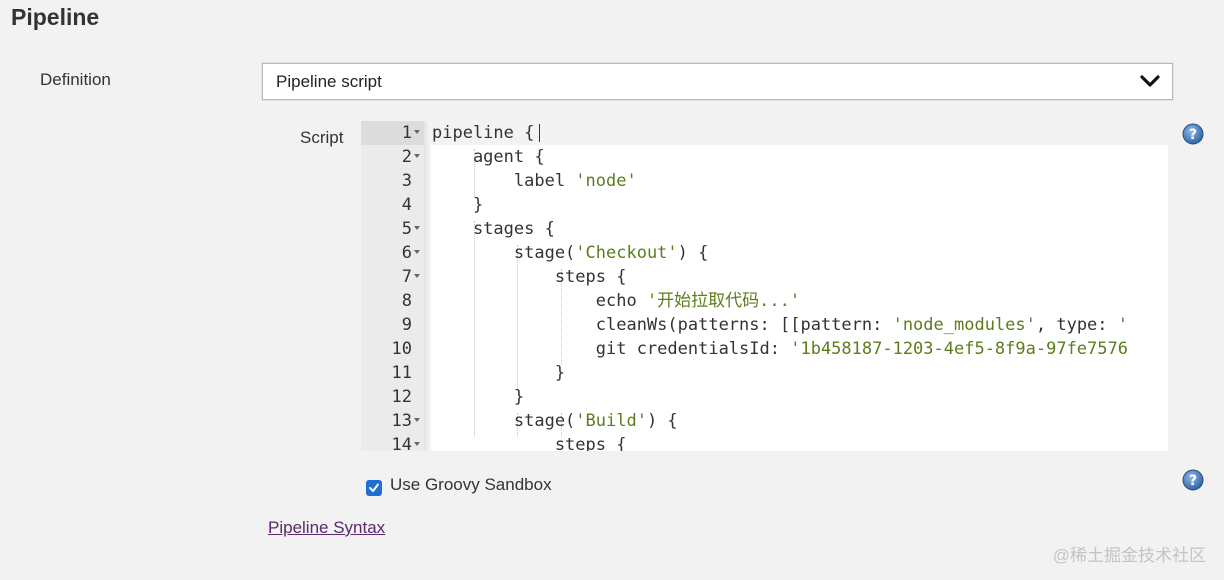 Image resolution: width=1224 pixels, height=580 pixels. What do you see at coordinates (471, 485) in the screenshot?
I see `sandbox-label: Use Groovy Sandbox` at bounding box center [471, 485].